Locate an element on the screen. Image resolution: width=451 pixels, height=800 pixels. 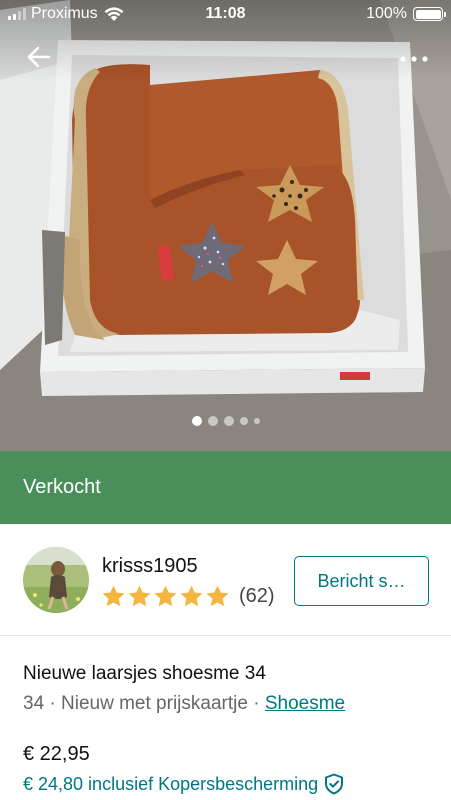
seller-rating is located at coordinates (165, 596).